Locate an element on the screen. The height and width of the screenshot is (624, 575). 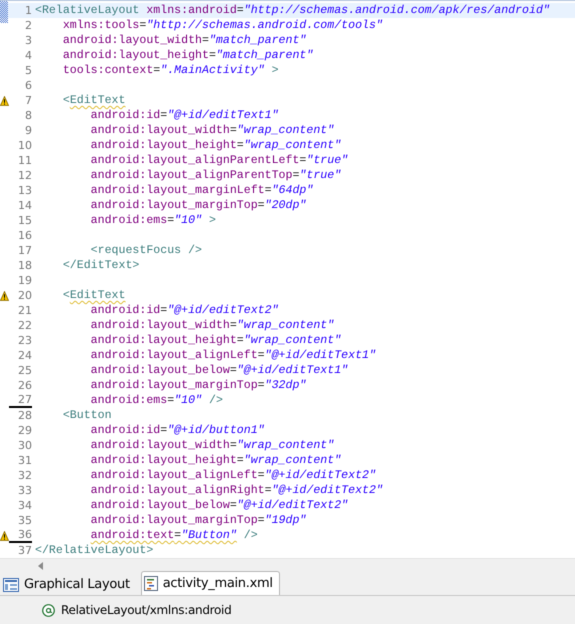
line-number: 4 is located at coordinates (28, 55).